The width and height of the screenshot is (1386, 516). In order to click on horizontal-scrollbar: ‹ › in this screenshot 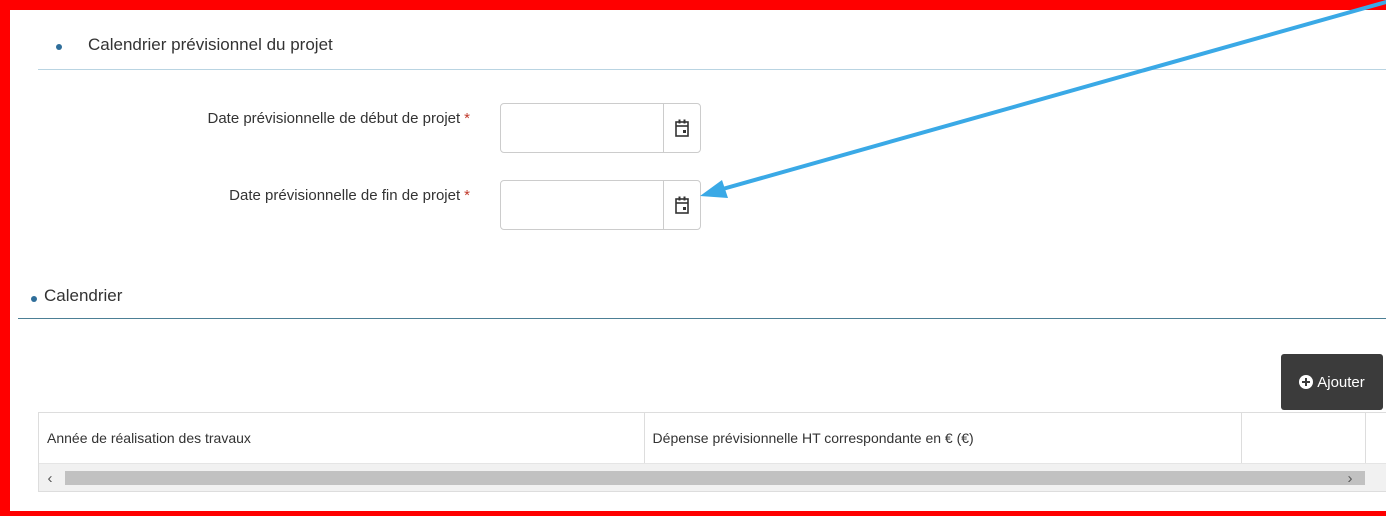, I will do `click(712, 477)`.